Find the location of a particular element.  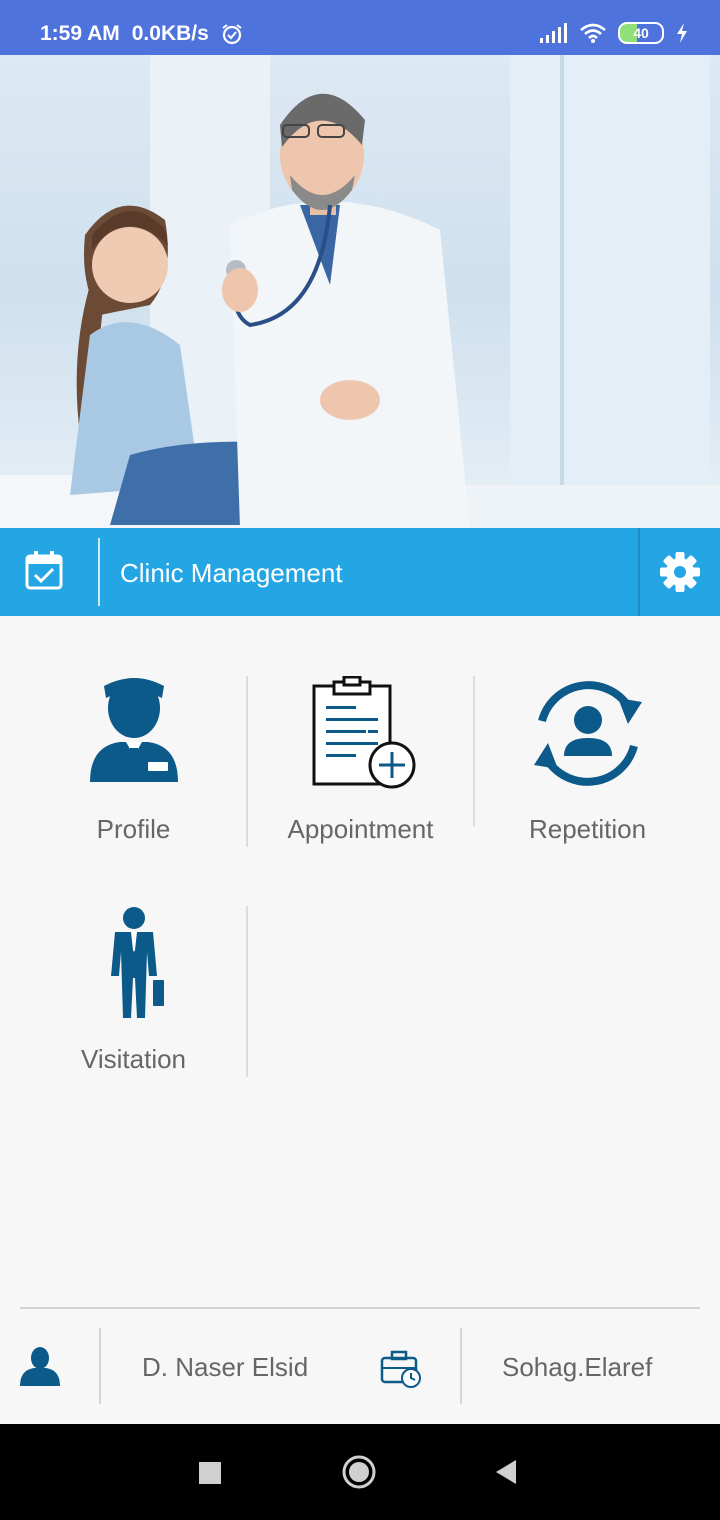

status-time: 1:59 AM is located at coordinates (80, 33).